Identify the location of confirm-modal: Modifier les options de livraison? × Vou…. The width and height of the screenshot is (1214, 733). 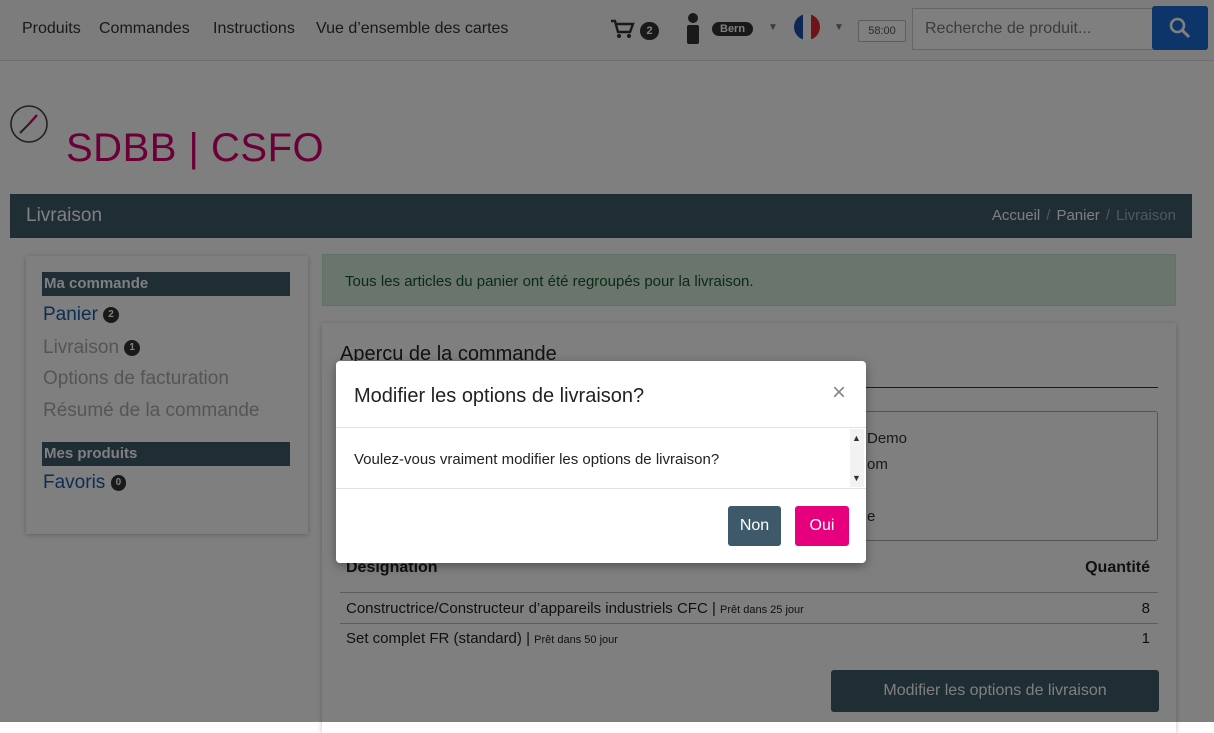
(601, 462).